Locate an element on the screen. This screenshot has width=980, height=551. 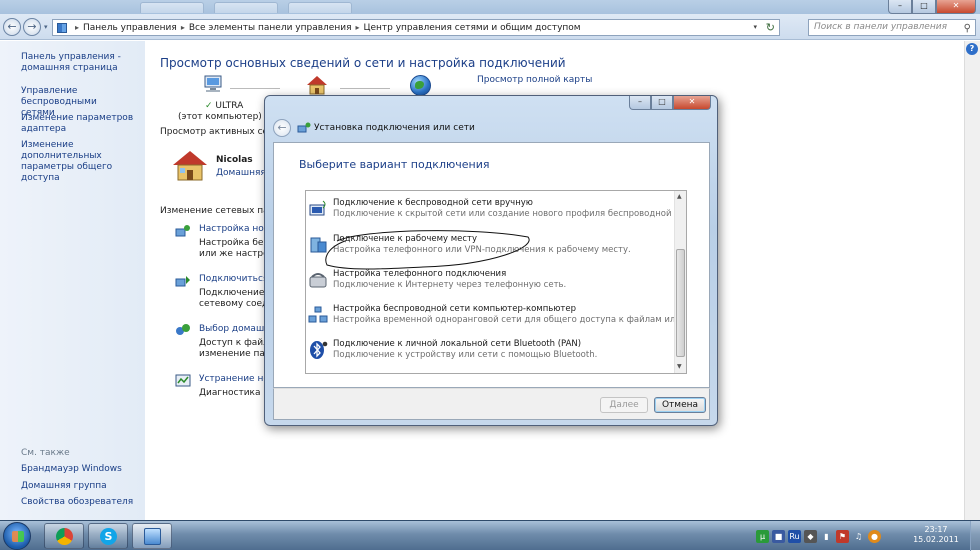
clock-time: 23:17 is located at coordinates (936, 529).